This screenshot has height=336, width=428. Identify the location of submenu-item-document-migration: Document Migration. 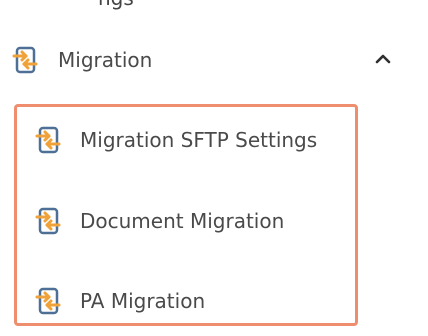
(188, 221).